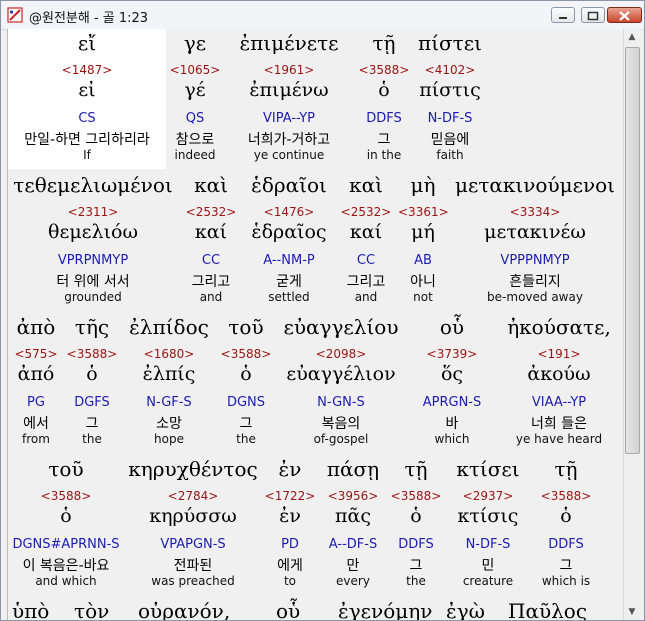 Image resolution: width=645 pixels, height=621 pixels. I want to click on token-eng: If, so click(87, 155).